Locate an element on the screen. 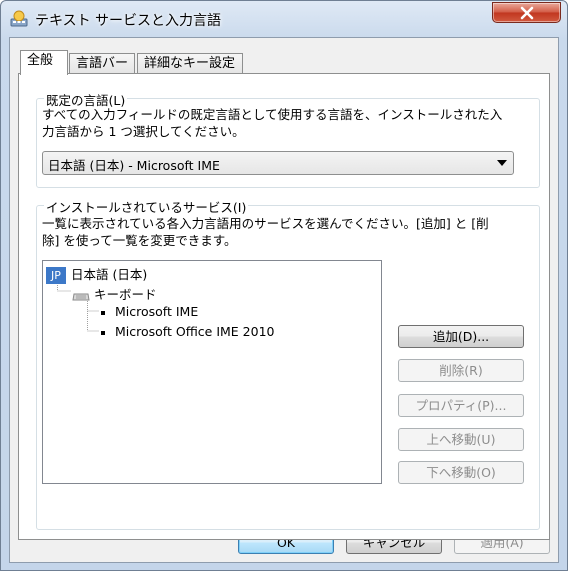 The width and height of the screenshot is (568, 571). remove-button: 削除(R) is located at coordinates (461, 370).